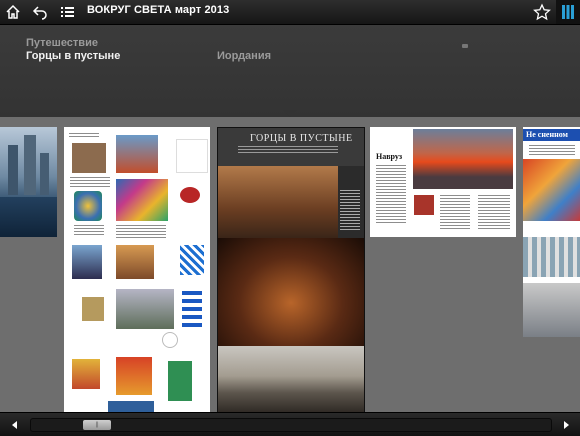 This screenshot has height=436, width=580. Describe the element at coordinates (135, 262) in the screenshot. I see `temple-photo` at that location.